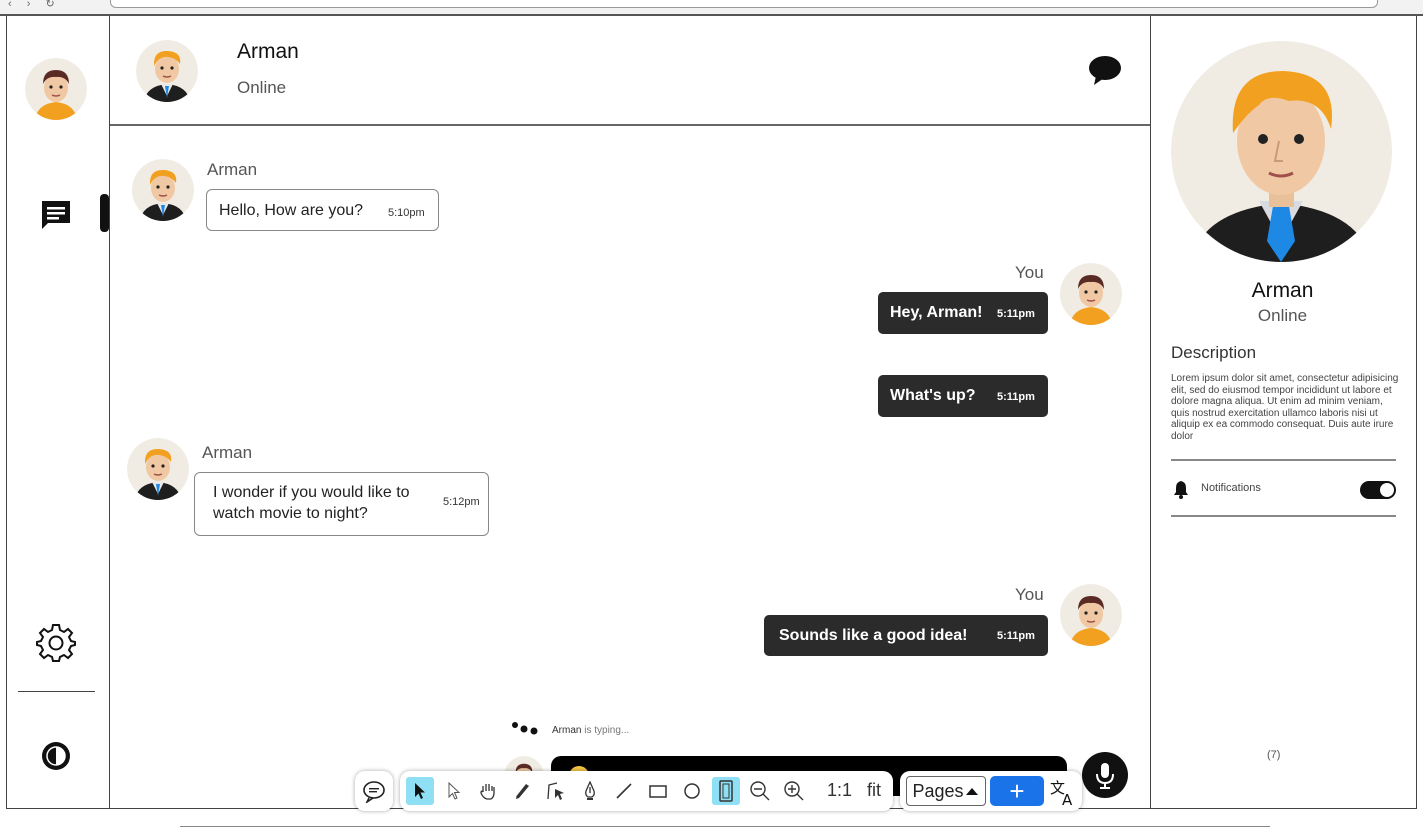 The width and height of the screenshot is (1423, 828). I want to click on add-page-button: +, so click(1017, 791).